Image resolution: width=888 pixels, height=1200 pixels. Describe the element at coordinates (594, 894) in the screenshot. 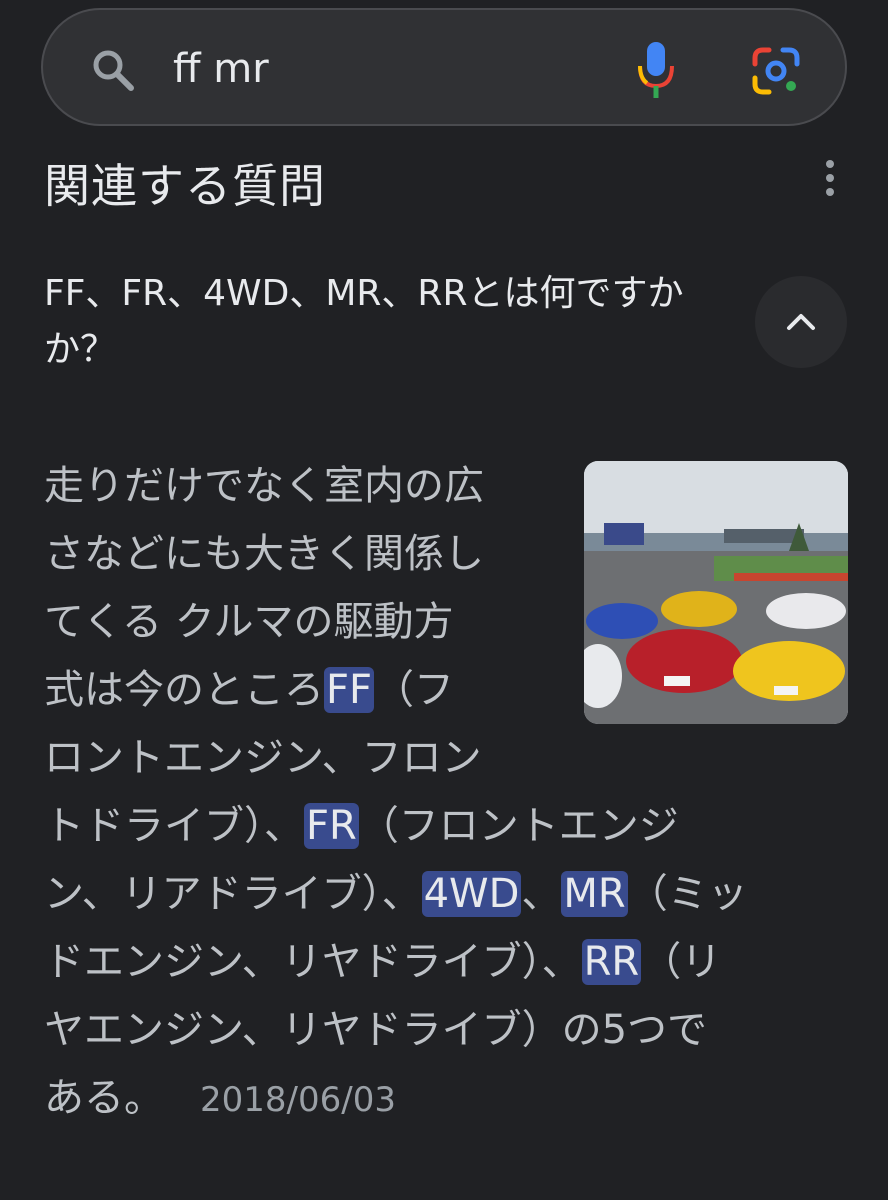

I see `highlight-term: MR` at that location.